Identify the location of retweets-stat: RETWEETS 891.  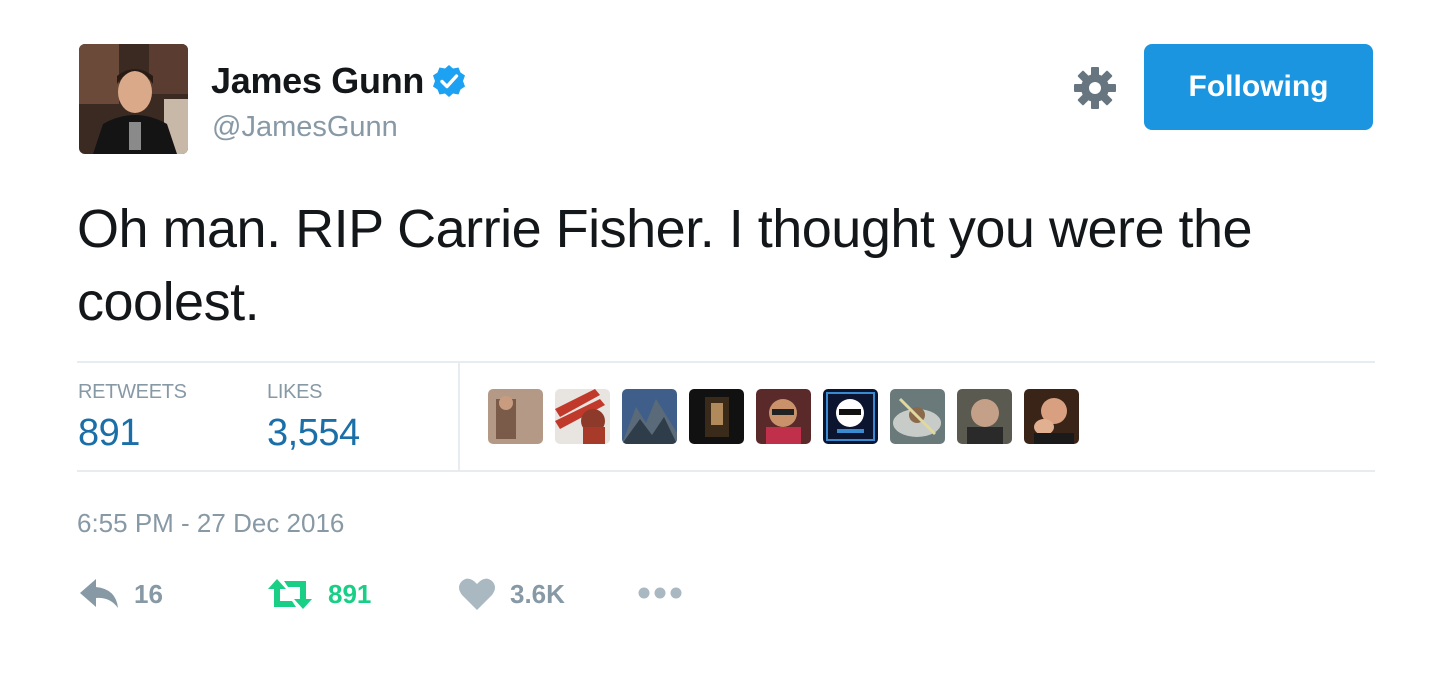
(132, 418).